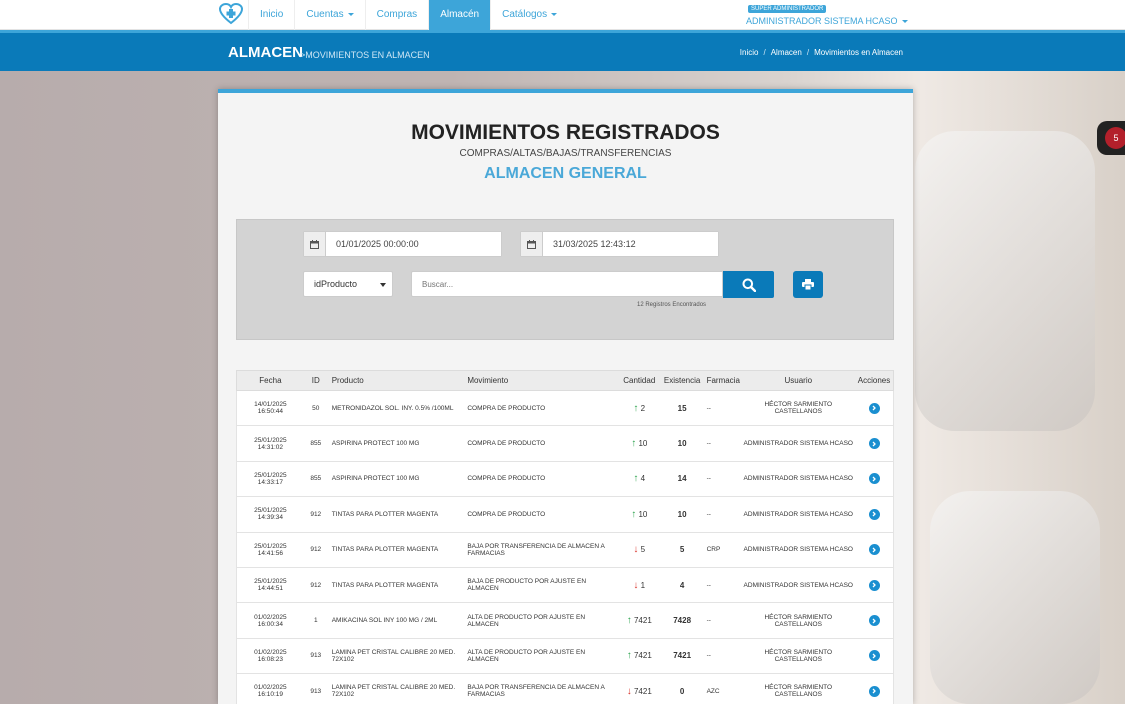  Describe the element at coordinates (643, 585) in the screenshot. I see `cell-qty: 1` at that location.